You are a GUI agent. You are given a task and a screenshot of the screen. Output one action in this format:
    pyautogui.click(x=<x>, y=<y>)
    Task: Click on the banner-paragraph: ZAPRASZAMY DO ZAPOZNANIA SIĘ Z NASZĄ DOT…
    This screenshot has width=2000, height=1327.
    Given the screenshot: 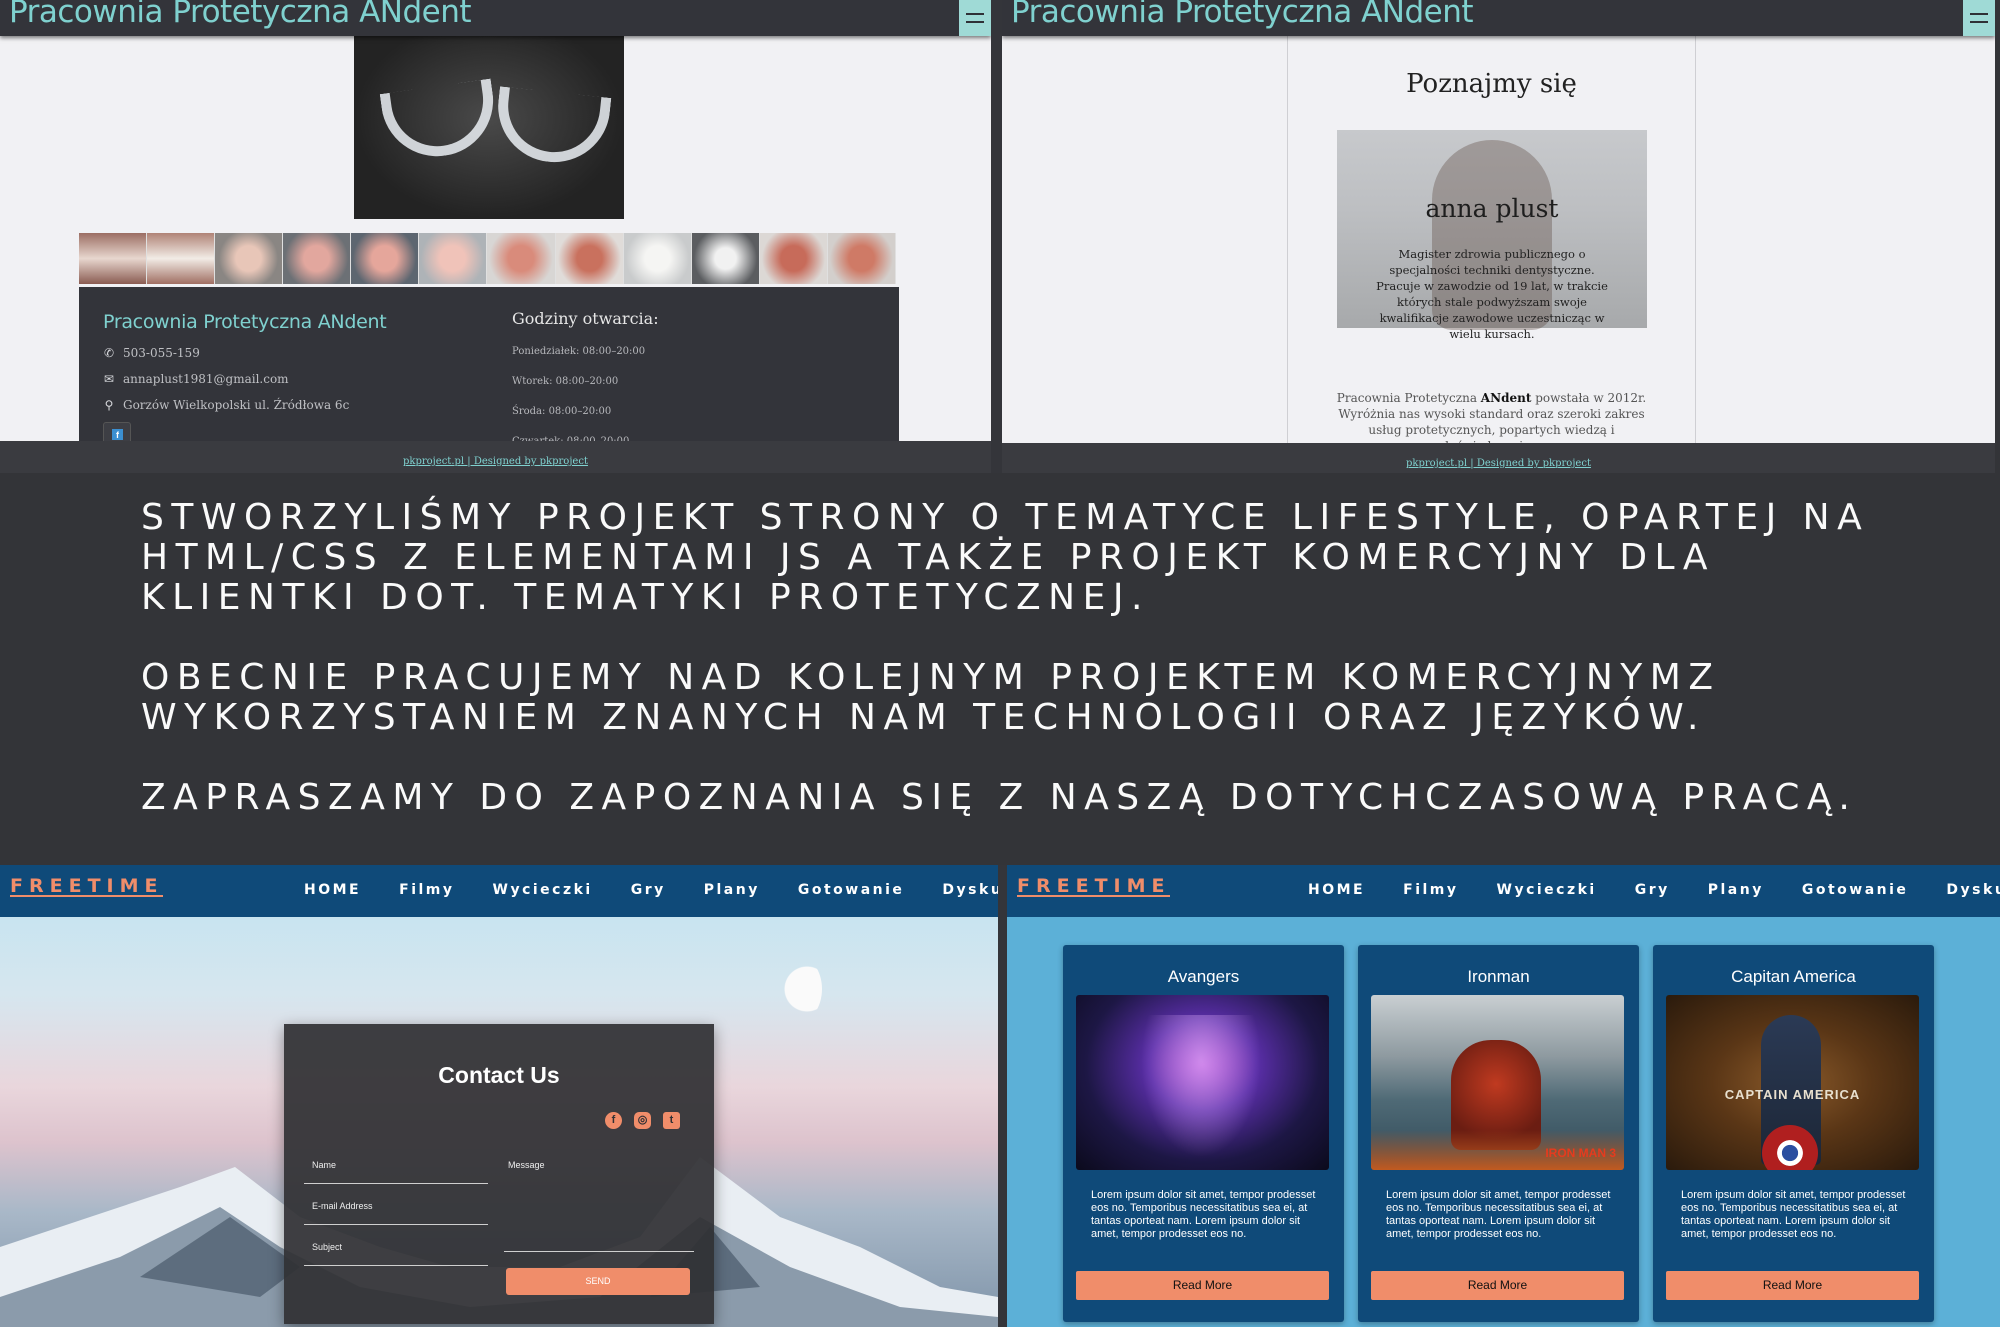 What is the action you would take?
    pyautogui.click(x=999, y=797)
    